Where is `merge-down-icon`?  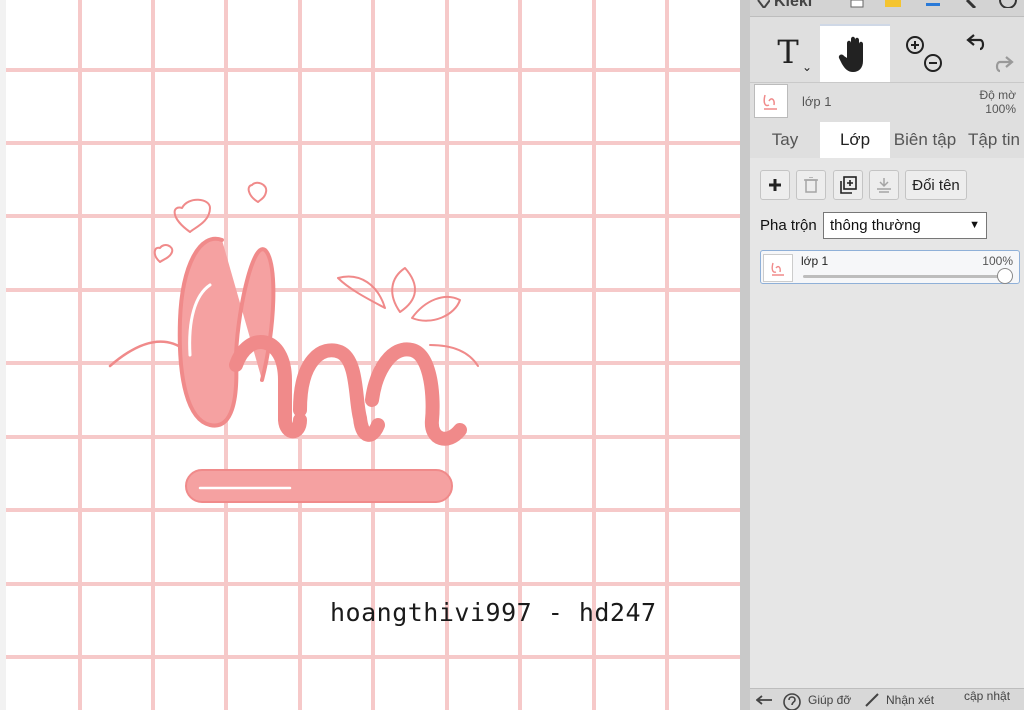
merge-down-icon is located at coordinates (884, 185).